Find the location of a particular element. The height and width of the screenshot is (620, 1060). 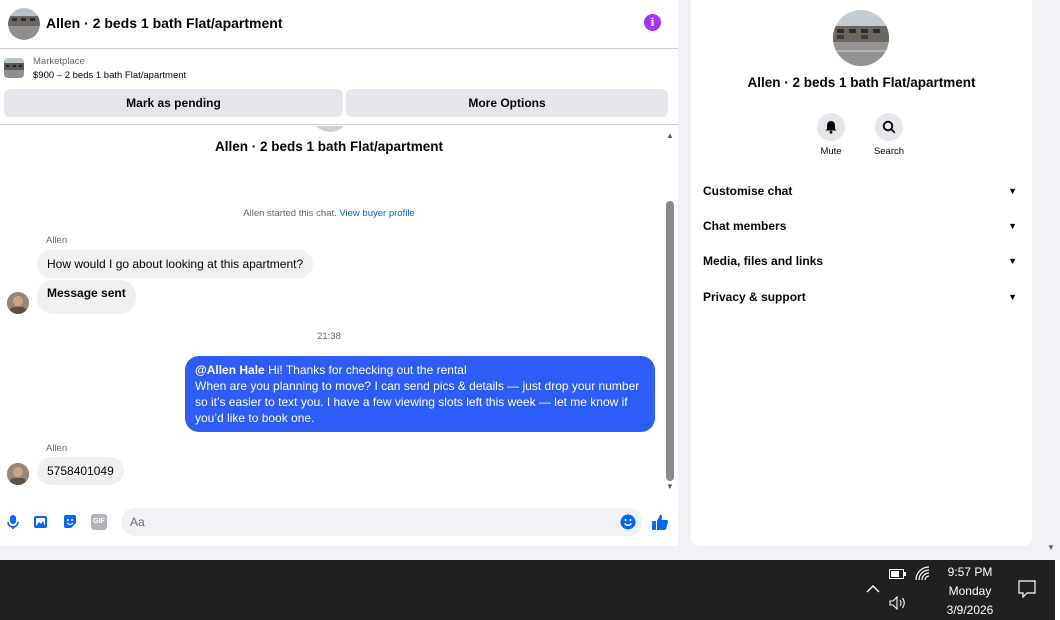

more-options-button: More Options is located at coordinates (507, 103).